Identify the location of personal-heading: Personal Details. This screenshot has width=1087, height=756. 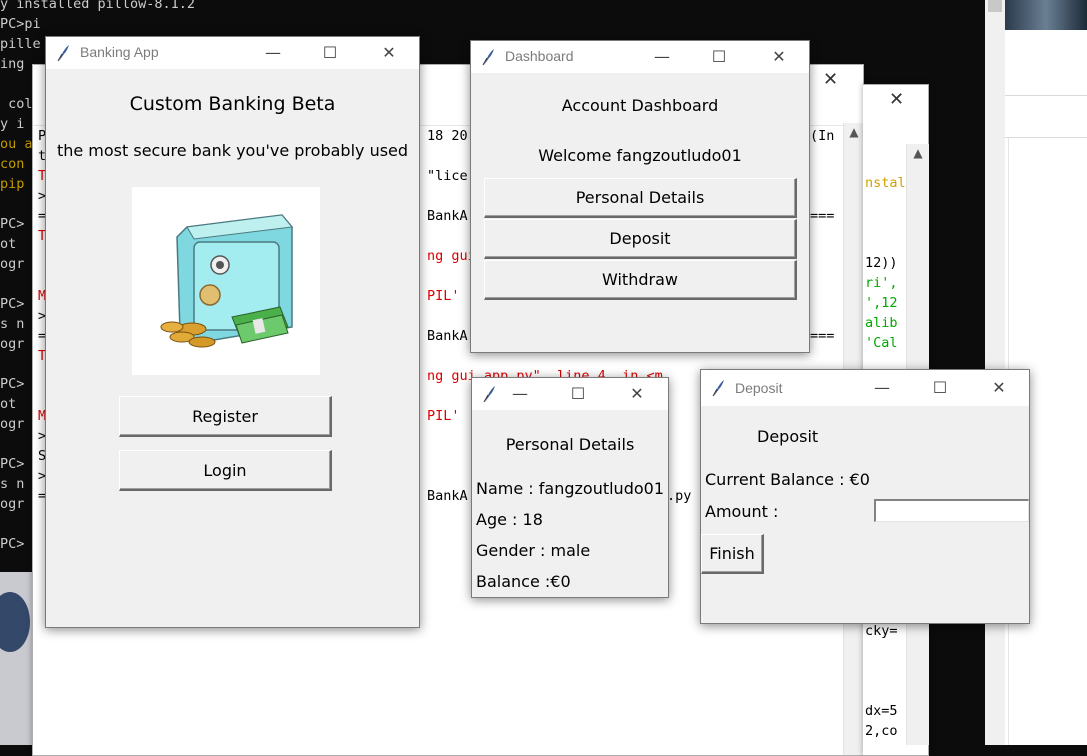
(570, 444).